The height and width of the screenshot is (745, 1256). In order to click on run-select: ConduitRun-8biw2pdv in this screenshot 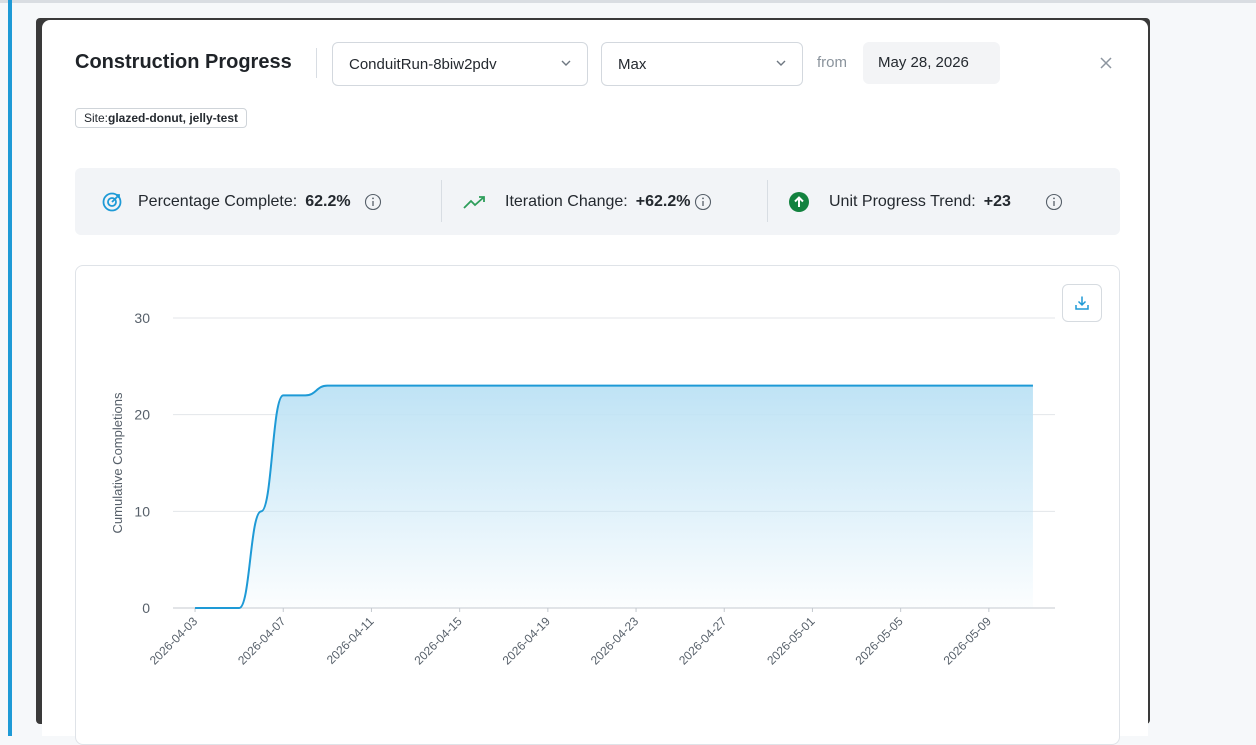, I will do `click(460, 64)`.